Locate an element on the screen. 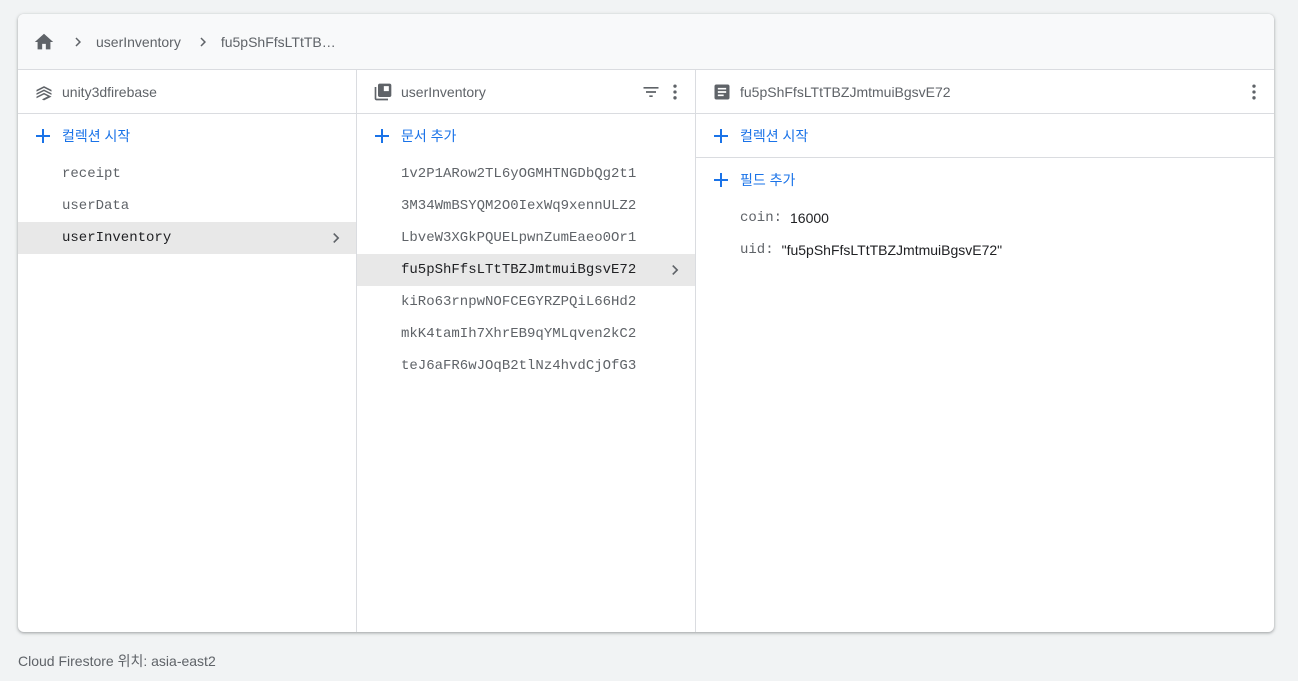 The image size is (1298, 681). document-column-header: fu5pShFfsLTtTBZJmtmuiBgsvE72 is located at coordinates (985, 92).